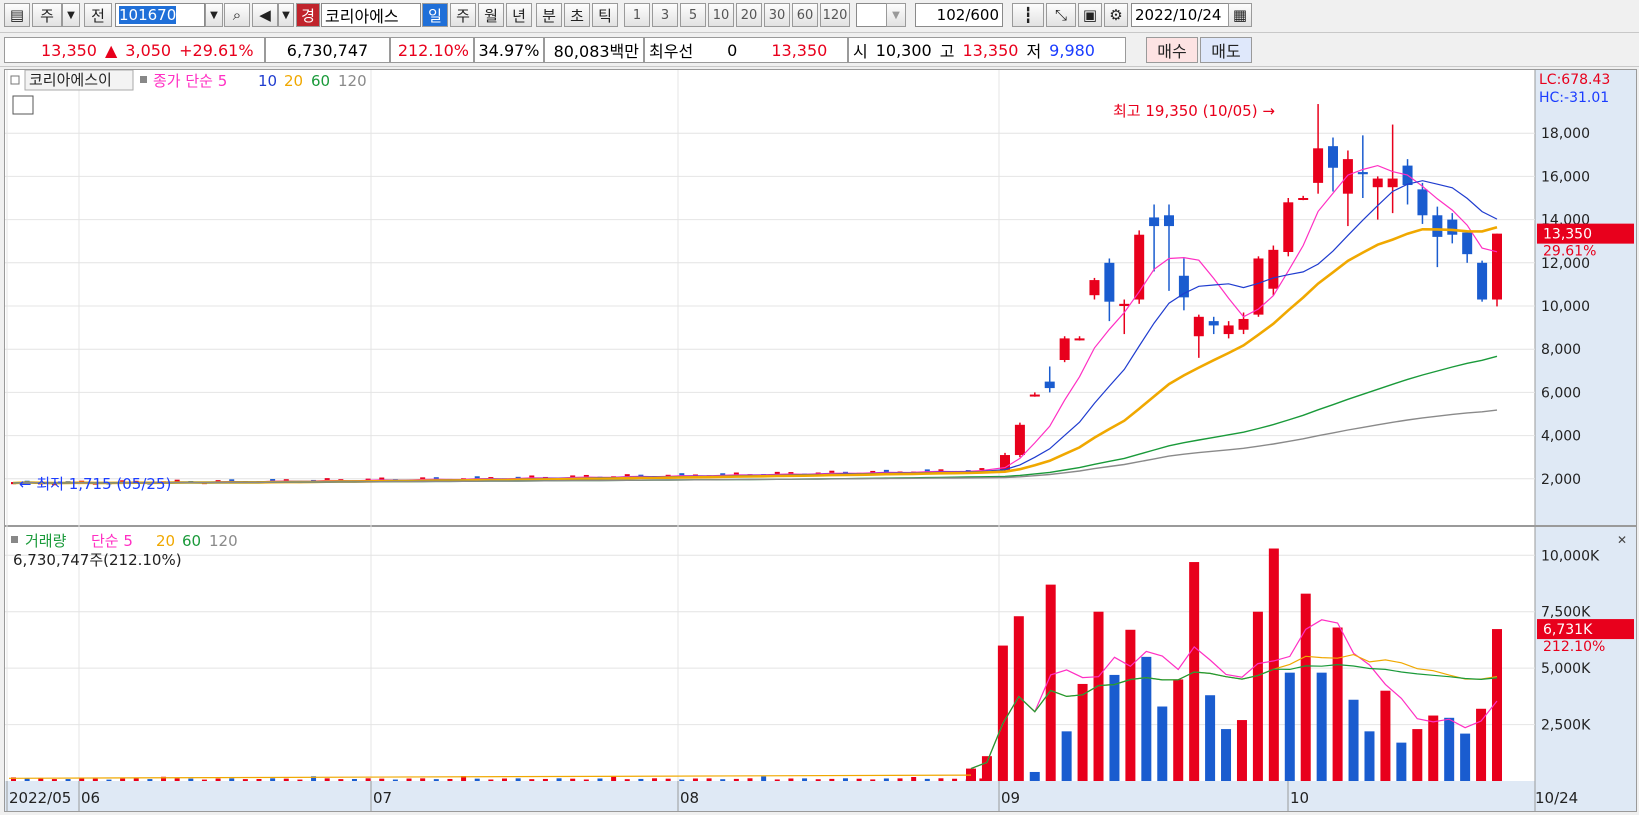  Describe the element at coordinates (1172, 50) in the screenshot. I see `buy-button: 매수` at that location.